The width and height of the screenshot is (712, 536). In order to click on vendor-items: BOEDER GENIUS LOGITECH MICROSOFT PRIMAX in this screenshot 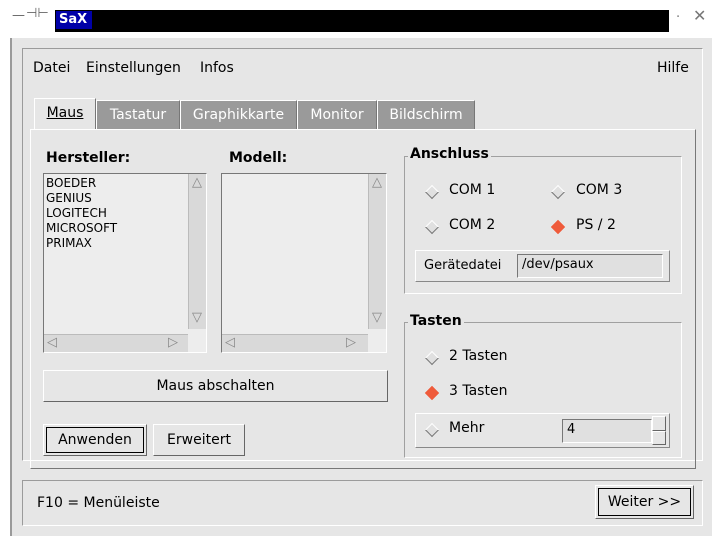, I will do `click(81, 213)`.